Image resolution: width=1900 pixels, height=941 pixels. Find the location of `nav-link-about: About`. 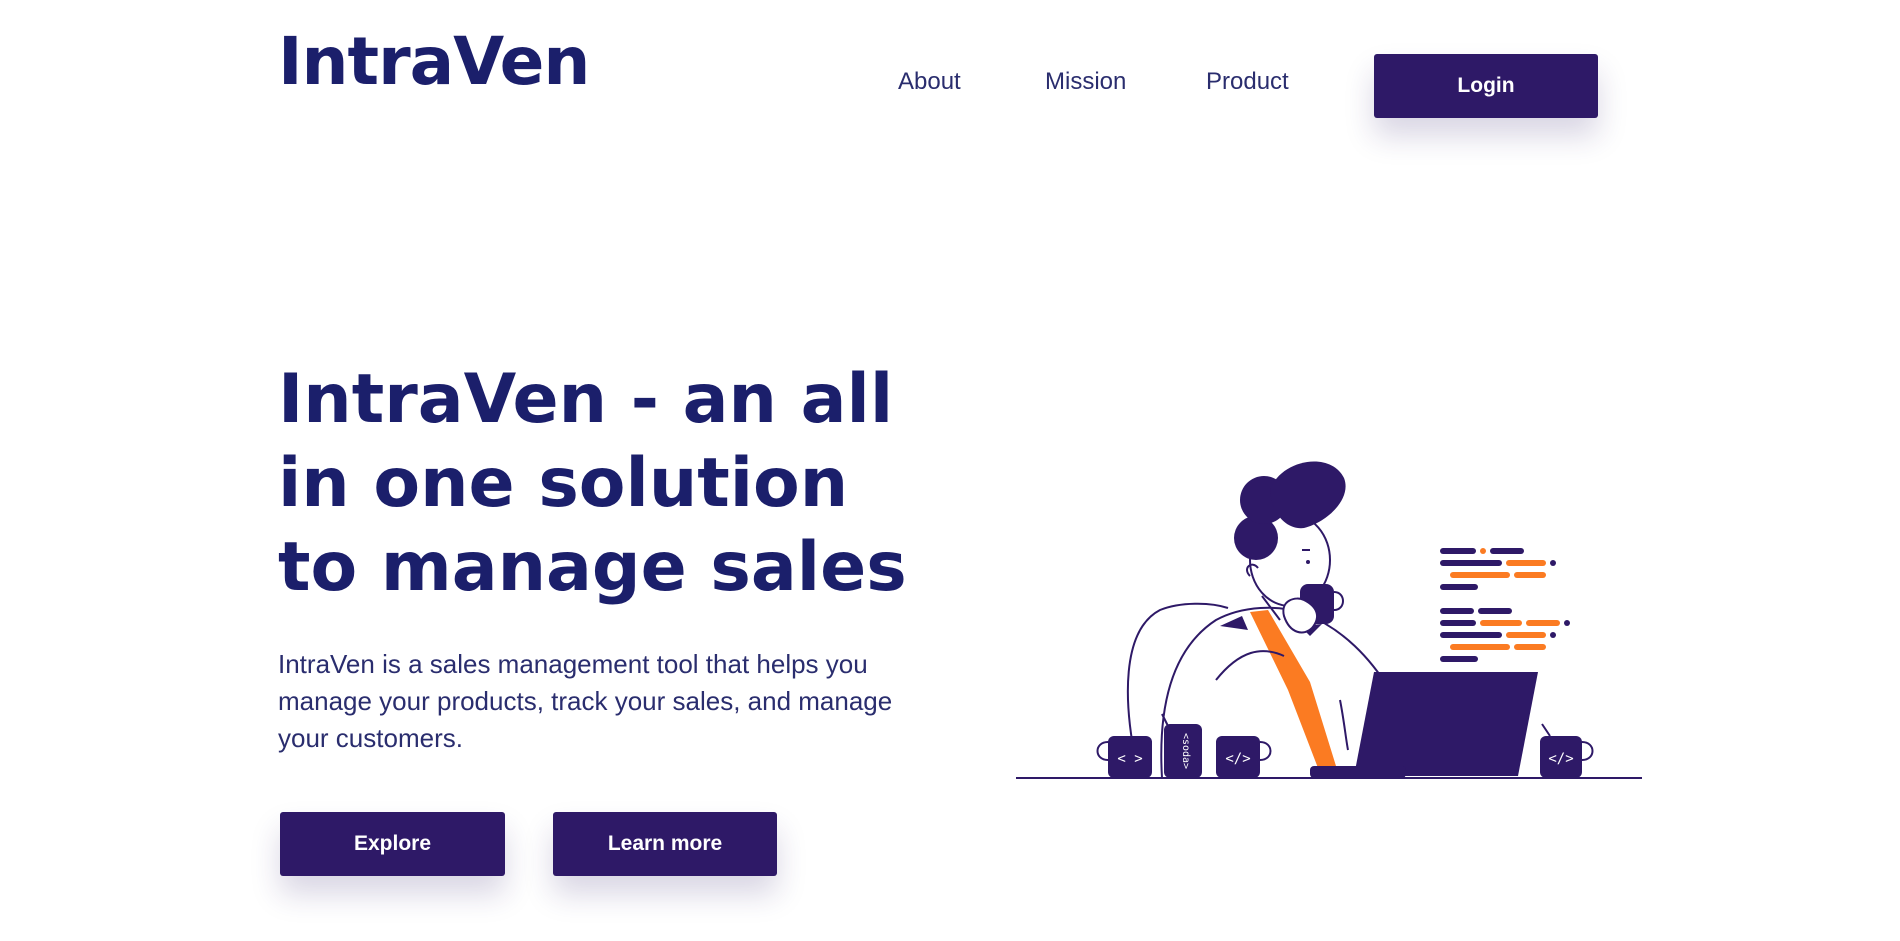

nav-link-about: About is located at coordinates (929, 82).